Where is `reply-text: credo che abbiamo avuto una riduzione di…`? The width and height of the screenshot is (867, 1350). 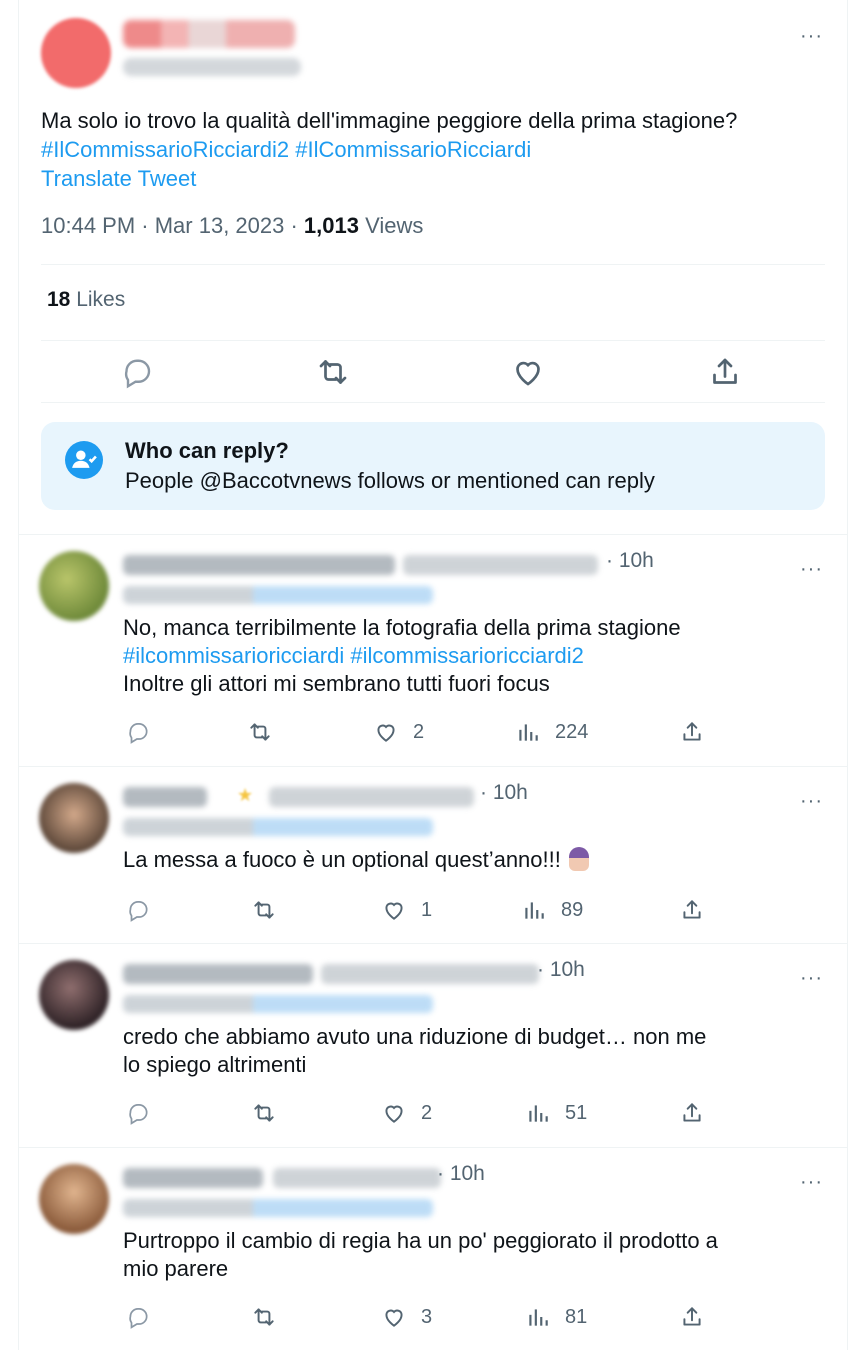
reply-text: credo che abbiamo avuto una riduzione di… is located at coordinates (473, 1051).